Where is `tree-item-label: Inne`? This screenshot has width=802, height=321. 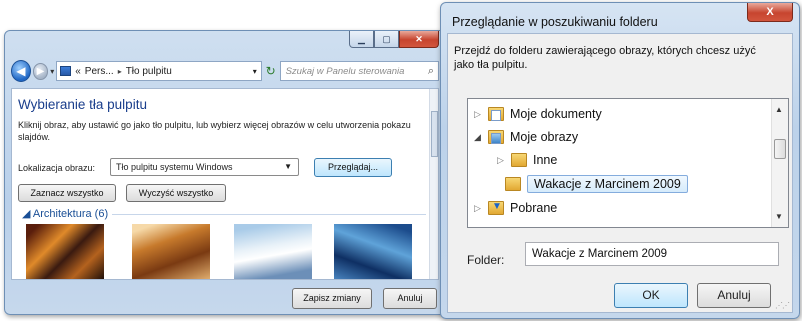 tree-item-label: Inne is located at coordinates (545, 160).